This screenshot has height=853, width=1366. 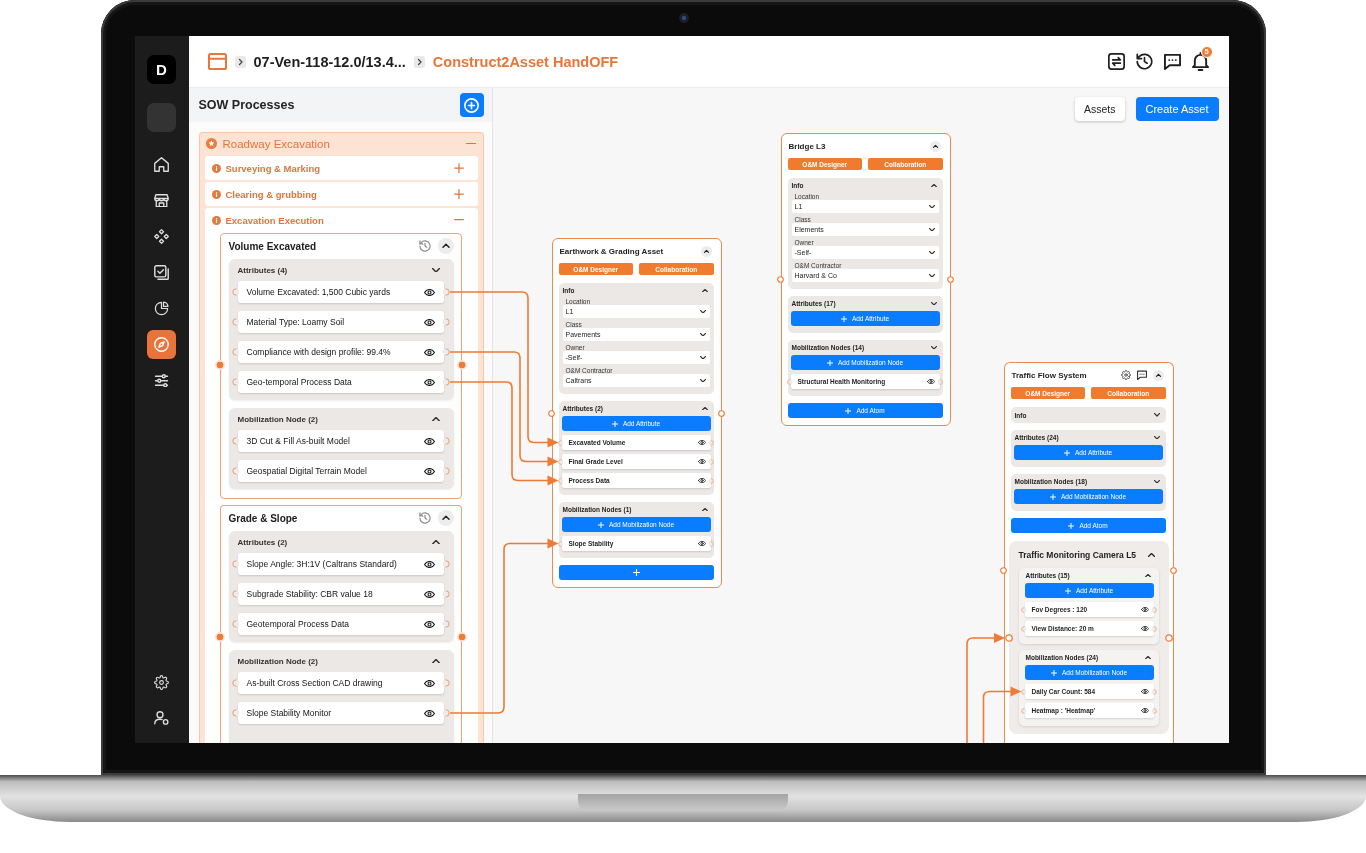 What do you see at coordinates (1200, 61) in the screenshot?
I see `bell-icon` at bounding box center [1200, 61].